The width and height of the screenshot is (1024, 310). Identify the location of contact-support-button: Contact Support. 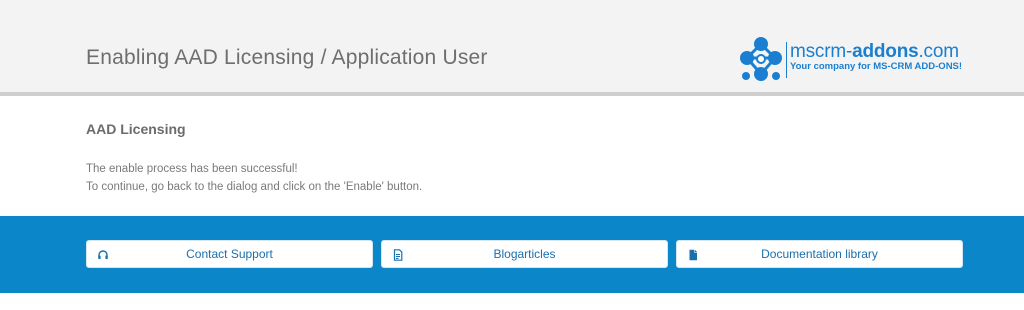
(229, 254).